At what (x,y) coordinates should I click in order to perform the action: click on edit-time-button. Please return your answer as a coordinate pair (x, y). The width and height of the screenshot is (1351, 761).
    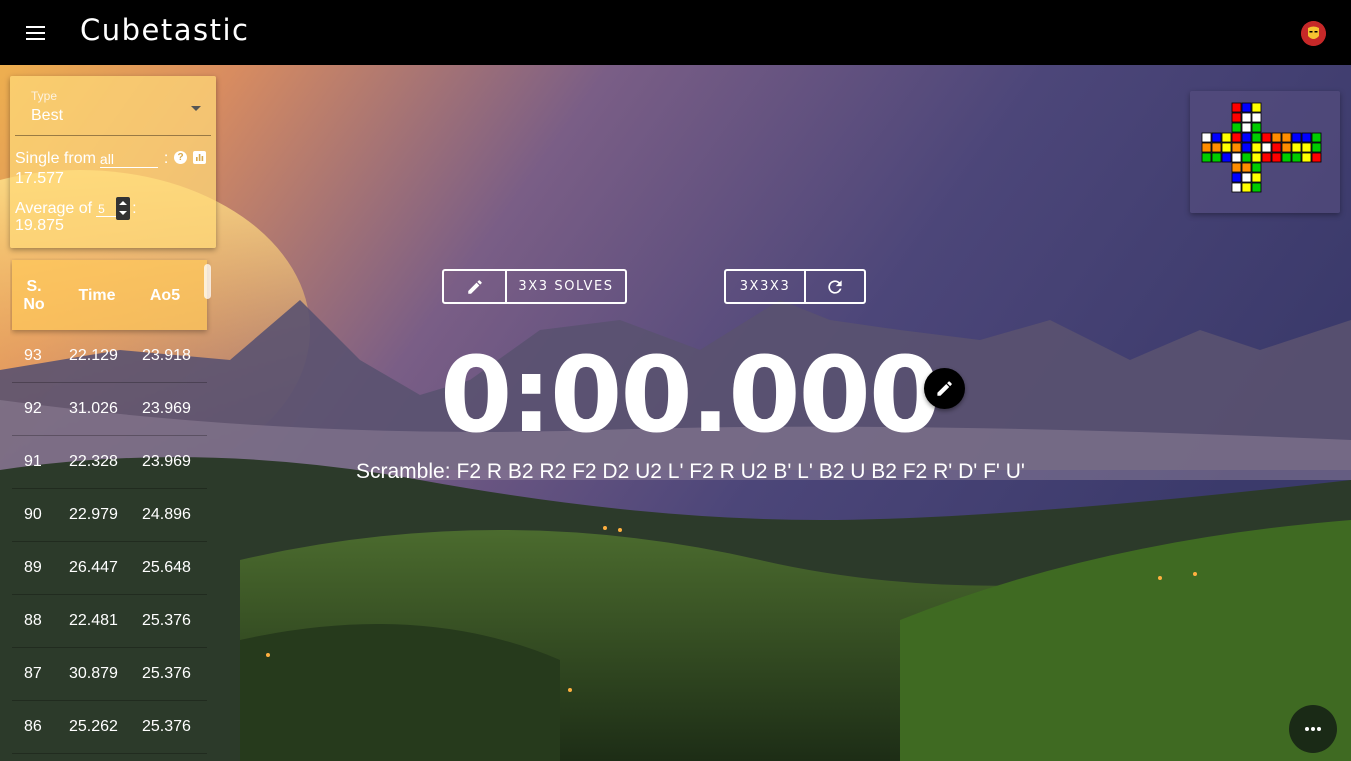
    Looking at the image, I should click on (944, 388).